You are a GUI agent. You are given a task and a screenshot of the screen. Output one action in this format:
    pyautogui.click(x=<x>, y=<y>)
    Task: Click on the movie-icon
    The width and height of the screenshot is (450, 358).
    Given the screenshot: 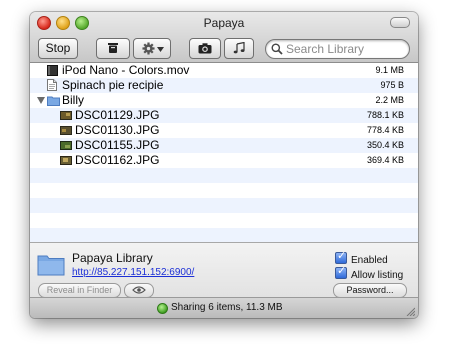 What is the action you would take?
    pyautogui.click(x=52, y=70)
    